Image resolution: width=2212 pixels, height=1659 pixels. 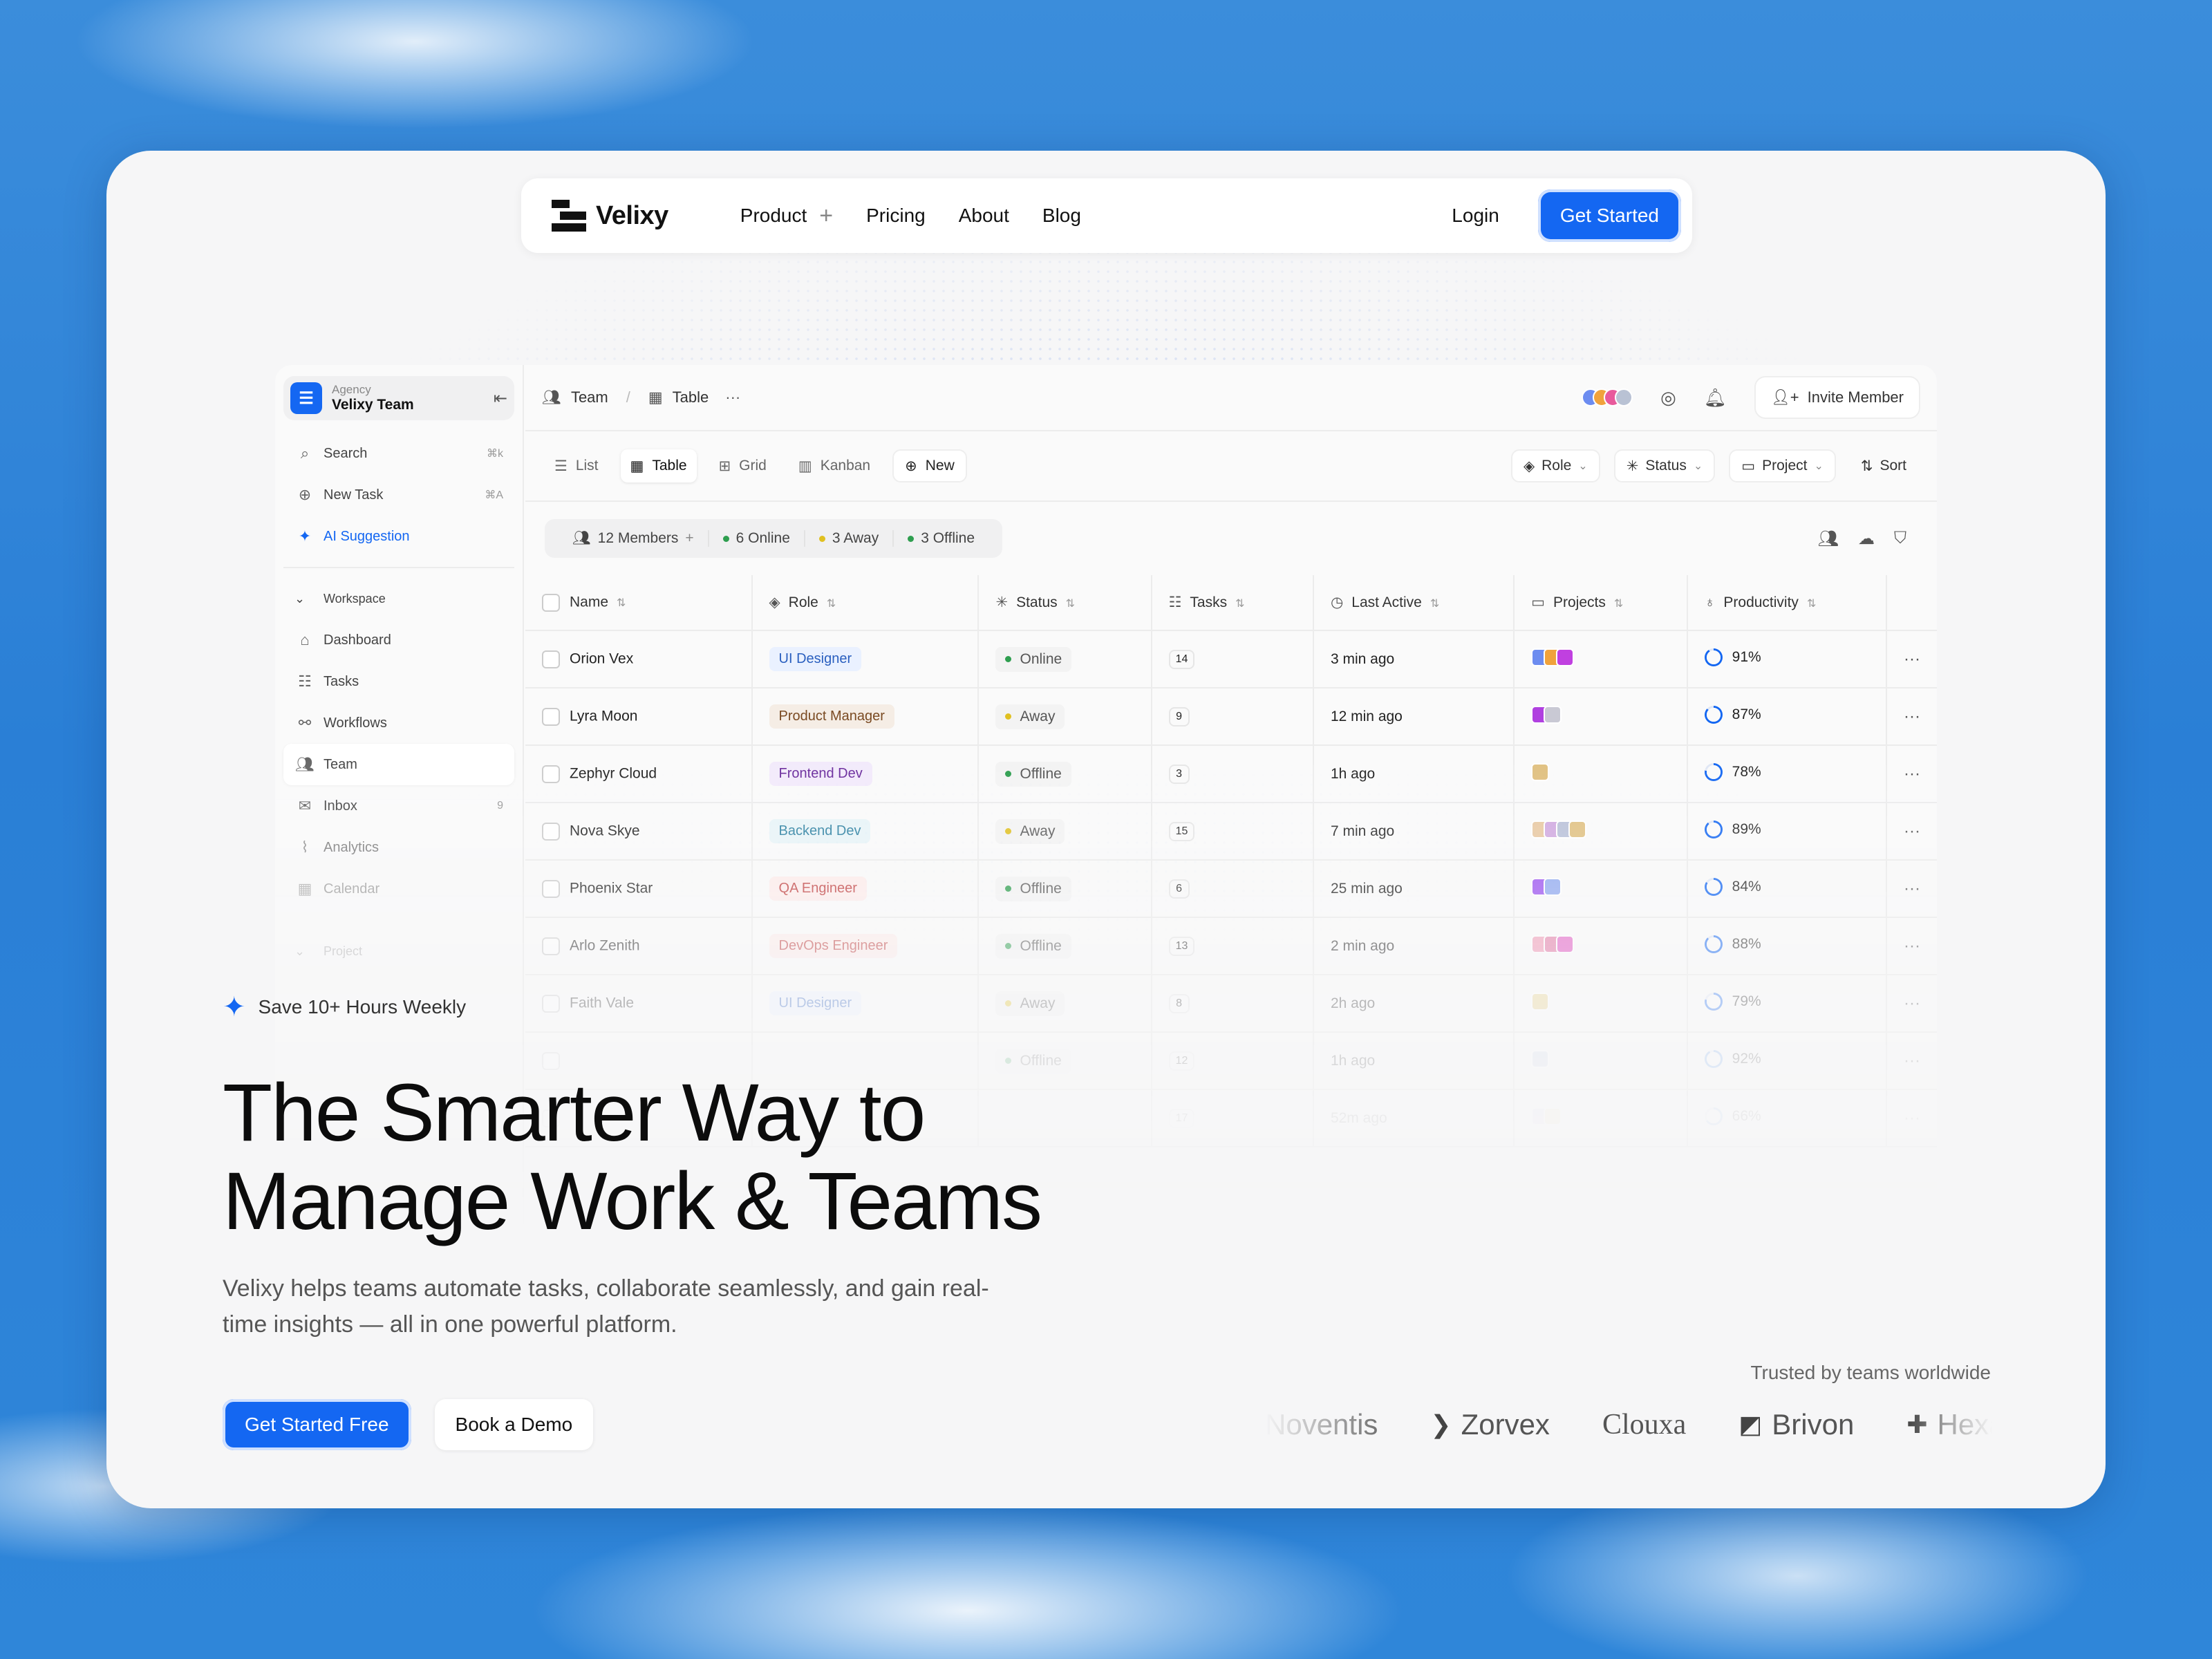 I want to click on members-count: 👥︎ 12 Members +, so click(x=634, y=538).